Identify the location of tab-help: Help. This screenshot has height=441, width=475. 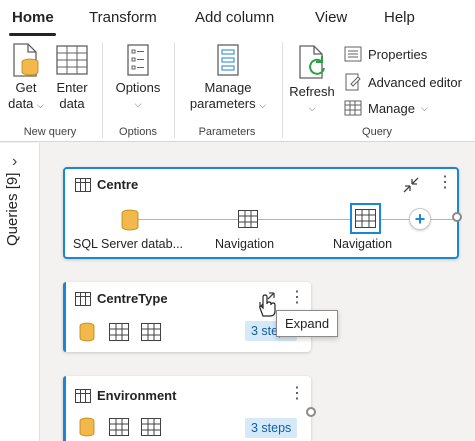
(399, 17).